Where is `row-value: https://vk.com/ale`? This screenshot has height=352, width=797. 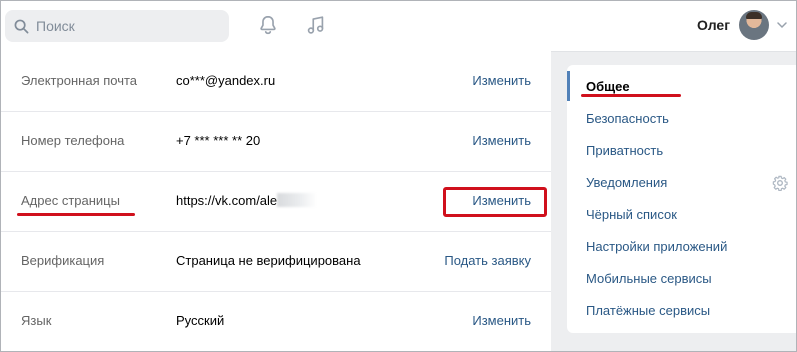 row-value: https://vk.com/ale is located at coordinates (247, 200).